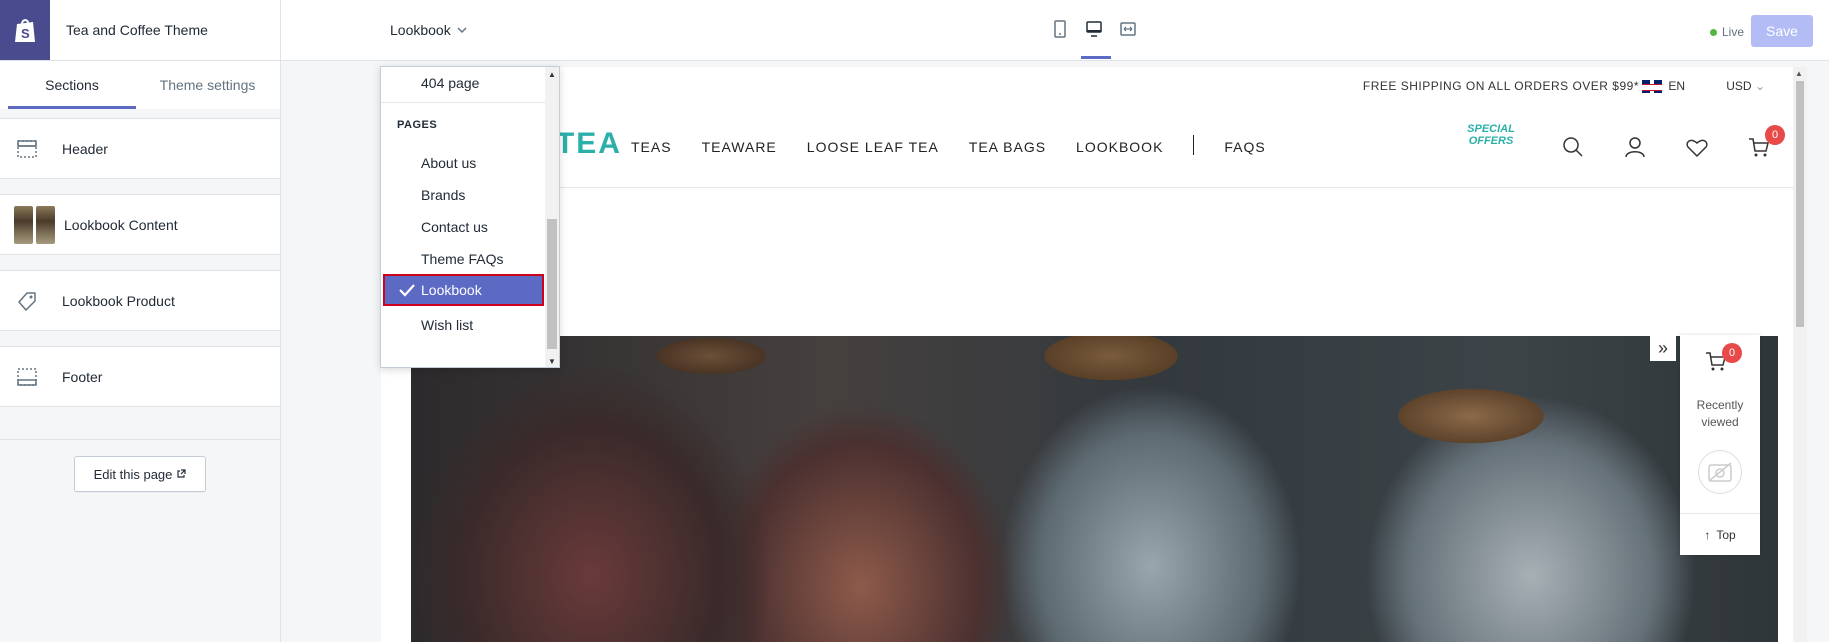 This screenshot has width=1829, height=642. I want to click on dropdown-item-about-us: About us, so click(463, 163).